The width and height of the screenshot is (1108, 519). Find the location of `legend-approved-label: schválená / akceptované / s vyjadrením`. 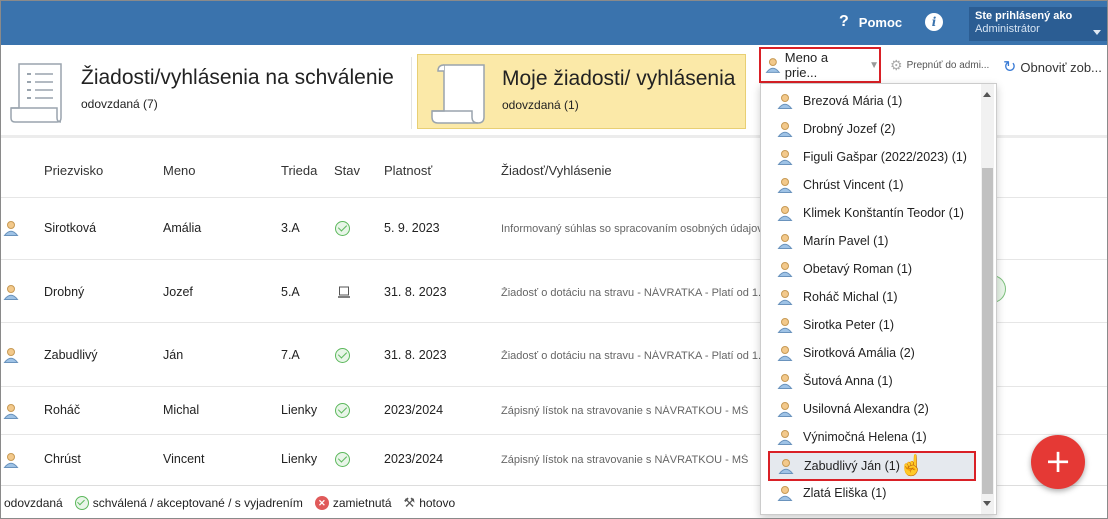

legend-approved-label: schválená / akceptované / s vyjadrením is located at coordinates (197, 502).